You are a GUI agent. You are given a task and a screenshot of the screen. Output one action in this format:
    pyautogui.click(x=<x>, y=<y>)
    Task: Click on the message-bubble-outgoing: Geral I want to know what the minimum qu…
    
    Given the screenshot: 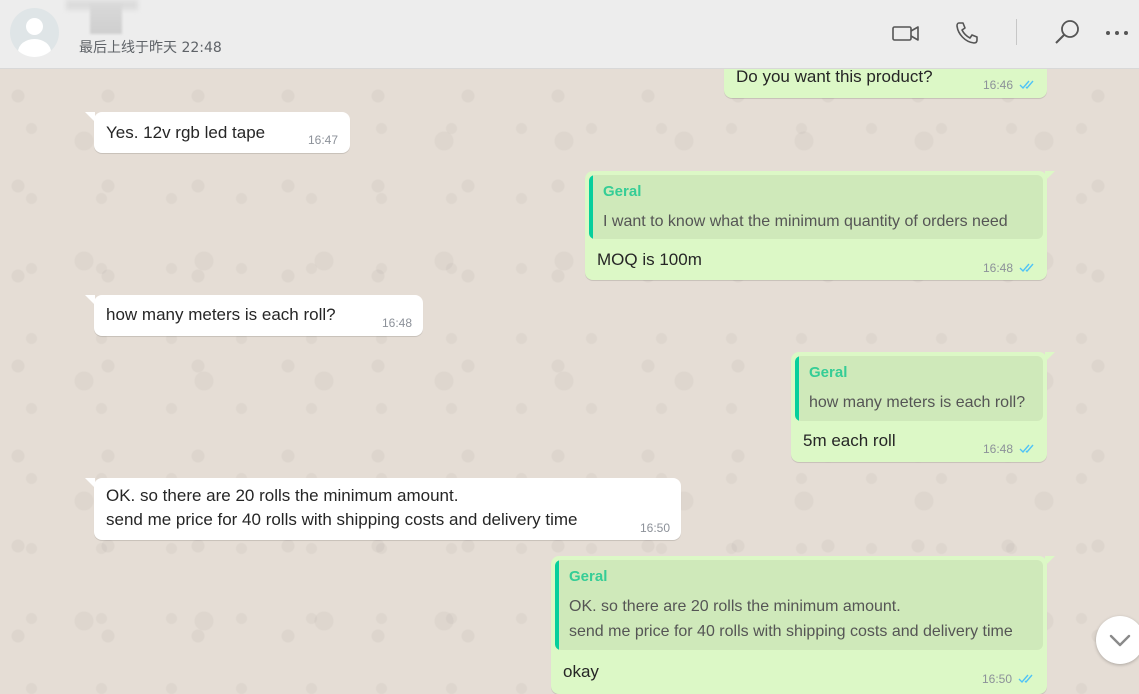 What is the action you would take?
    pyautogui.click(x=816, y=225)
    